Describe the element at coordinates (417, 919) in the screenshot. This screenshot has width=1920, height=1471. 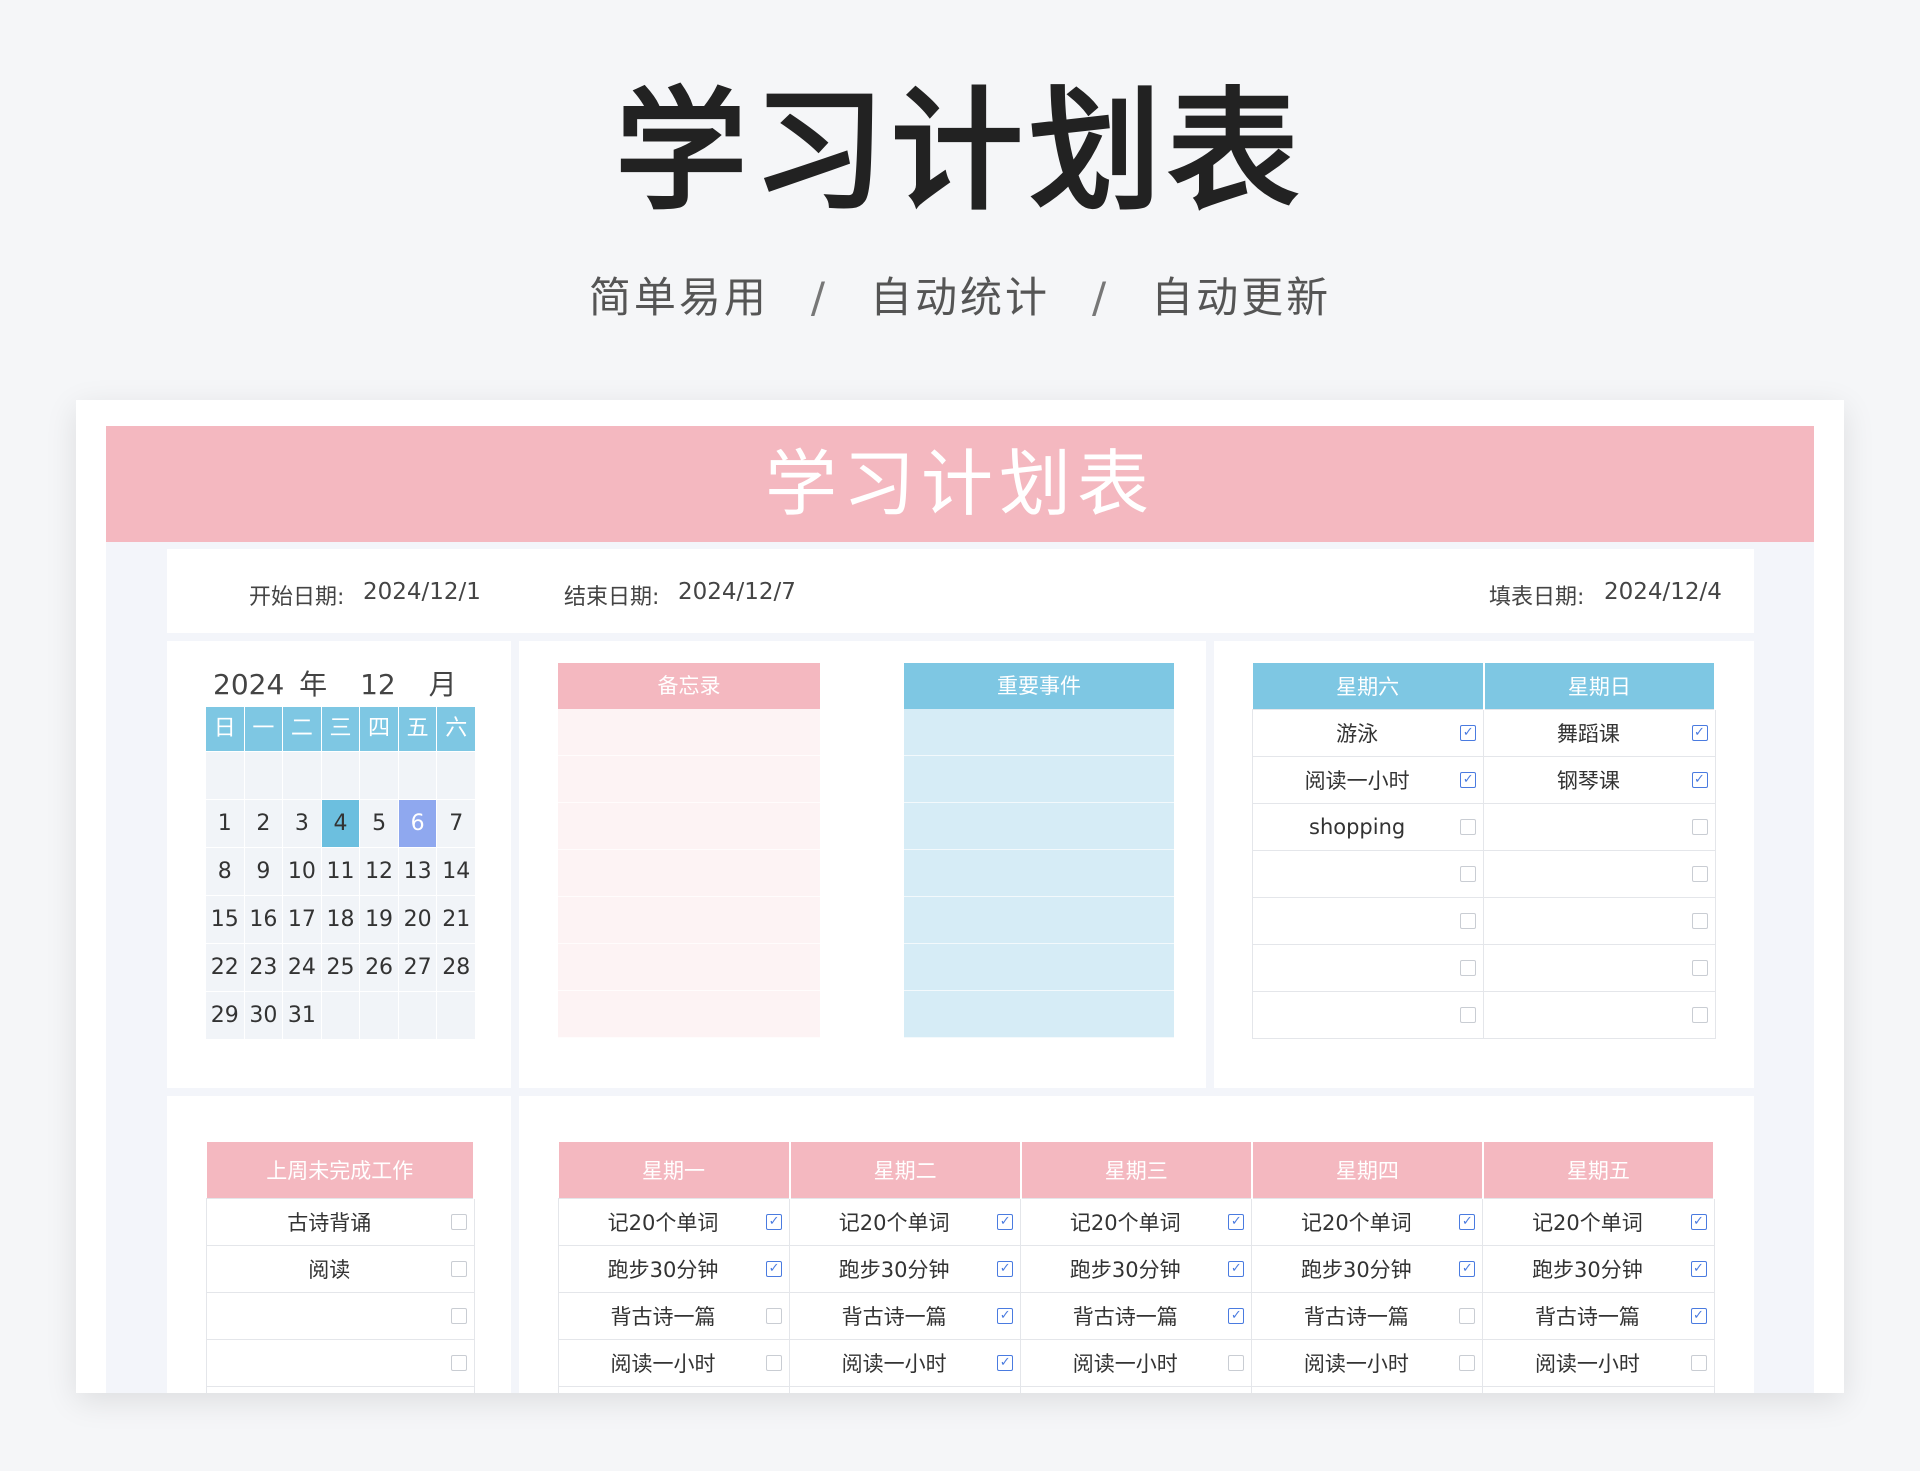
I see `calendar-day: 20` at that location.